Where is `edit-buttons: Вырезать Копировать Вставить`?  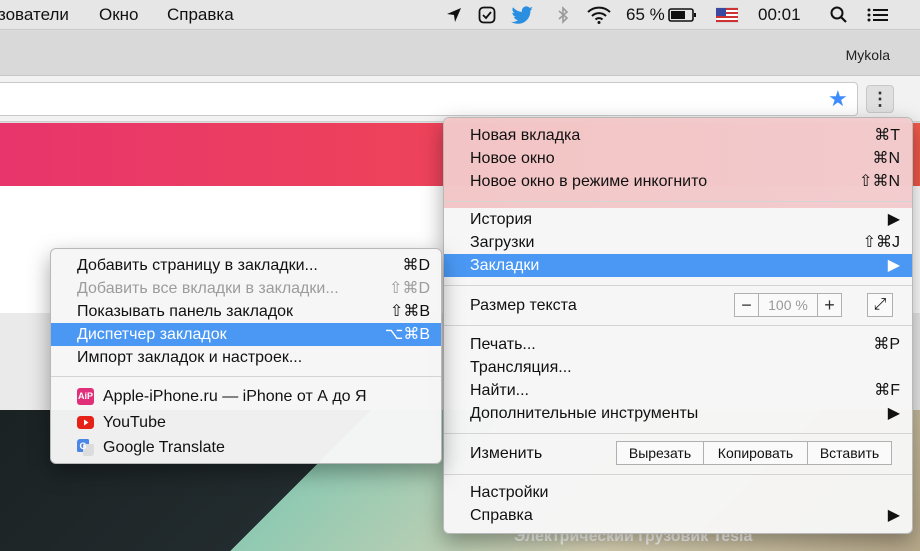 edit-buttons: Вырезать Копировать Вставить is located at coordinates (754, 453).